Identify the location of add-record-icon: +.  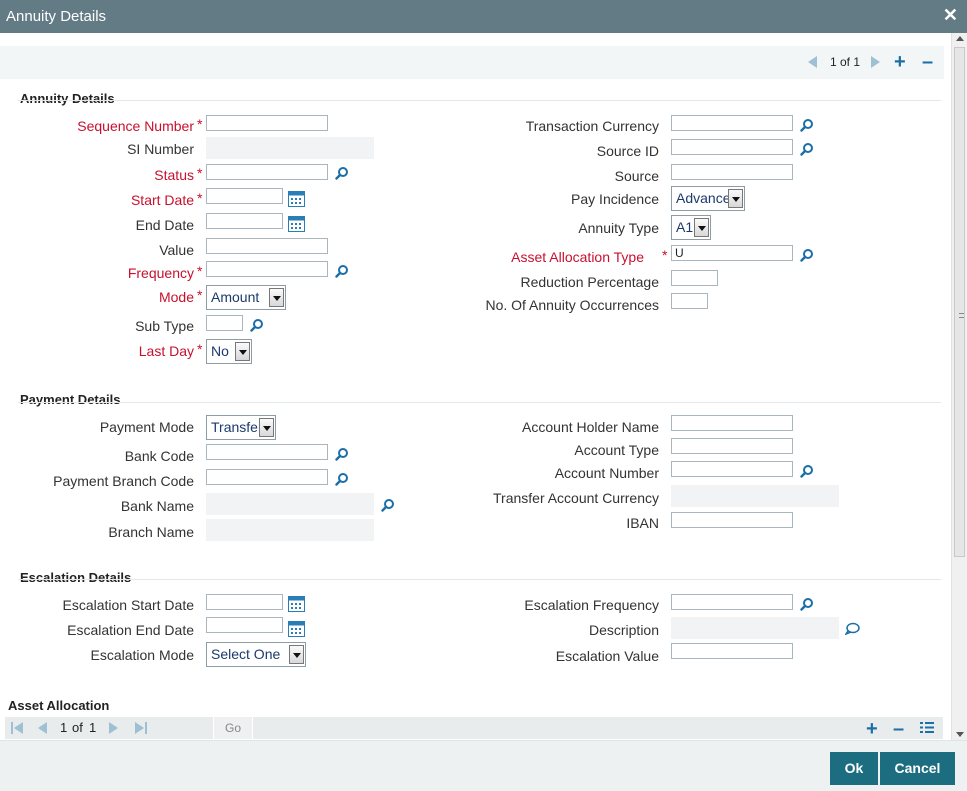
(900, 62).